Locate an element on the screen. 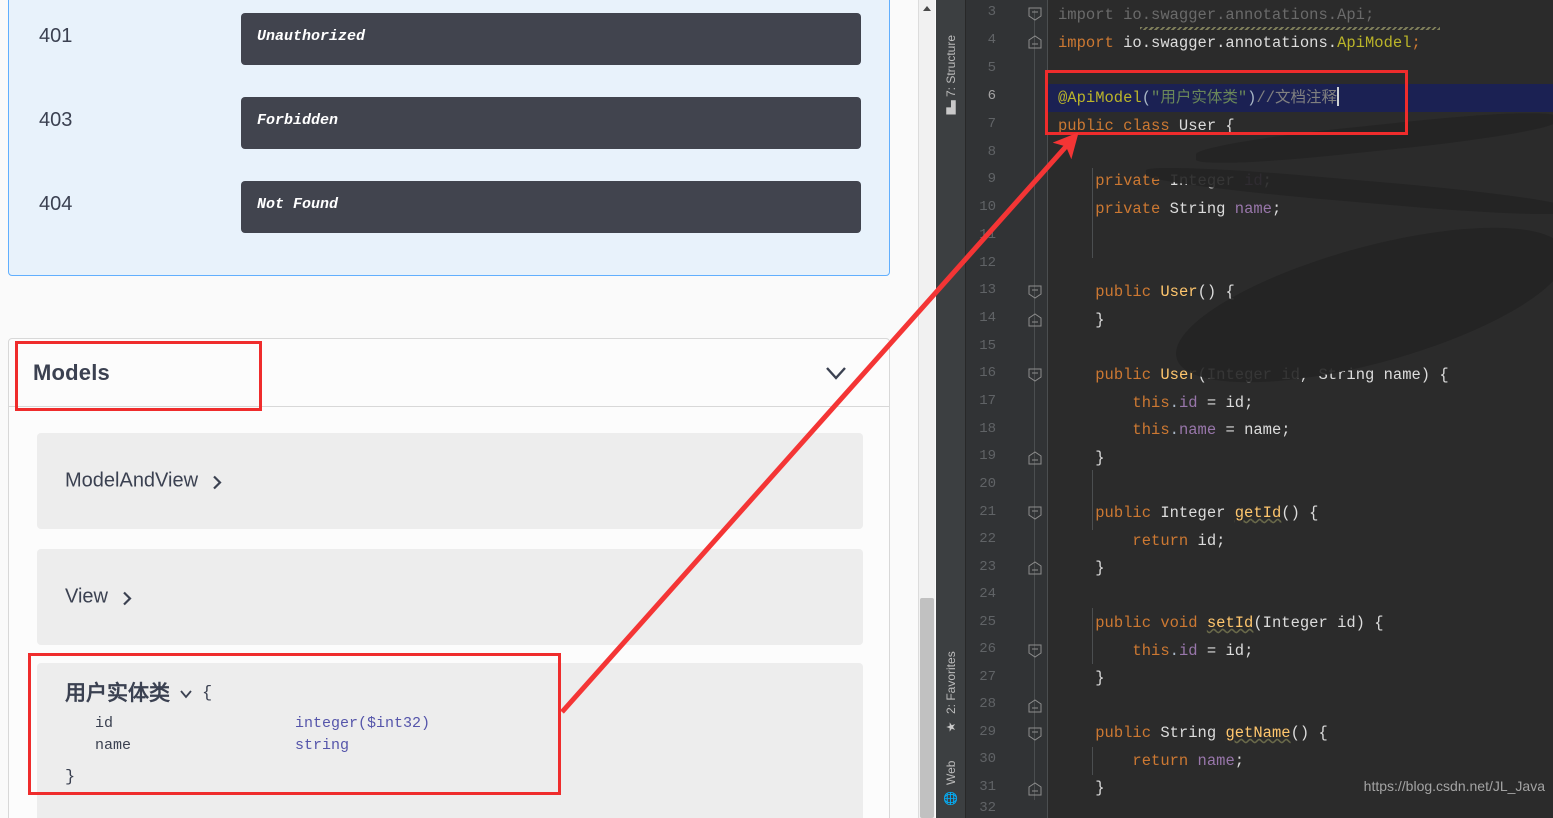 The image size is (1553, 818). model-body-user: 用户实体类 { id integer($int32) name string} is located at coordinates (247, 736).